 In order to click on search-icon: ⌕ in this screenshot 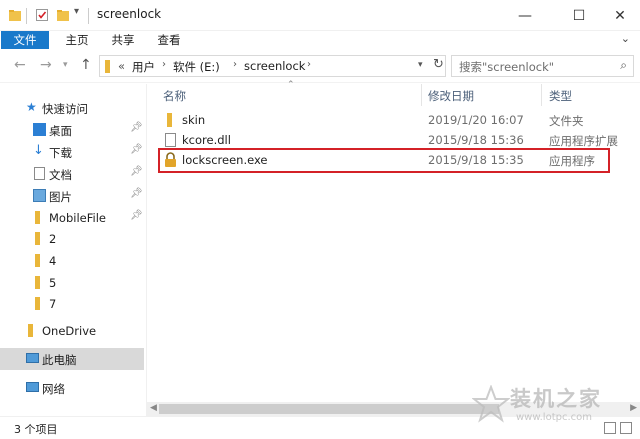, I will do `click(623, 65)`.